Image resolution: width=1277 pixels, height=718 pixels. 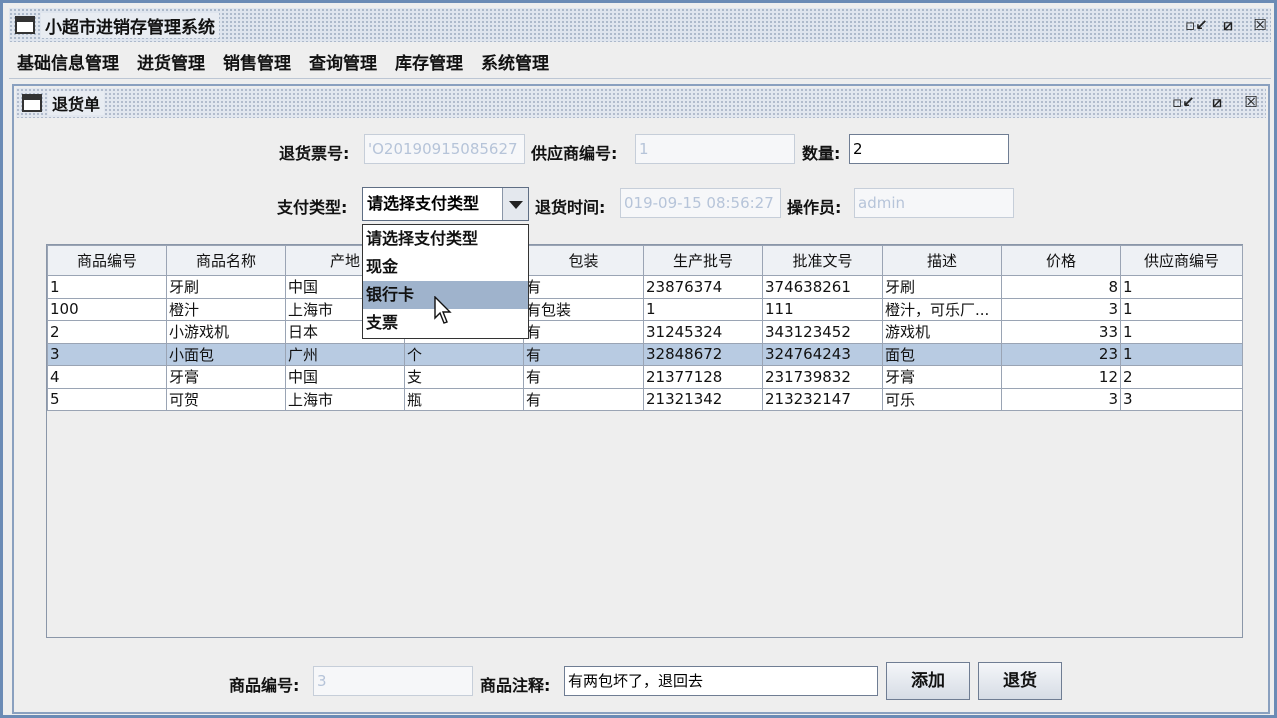 I want to click on table-cell: 4, so click(x=107, y=377).